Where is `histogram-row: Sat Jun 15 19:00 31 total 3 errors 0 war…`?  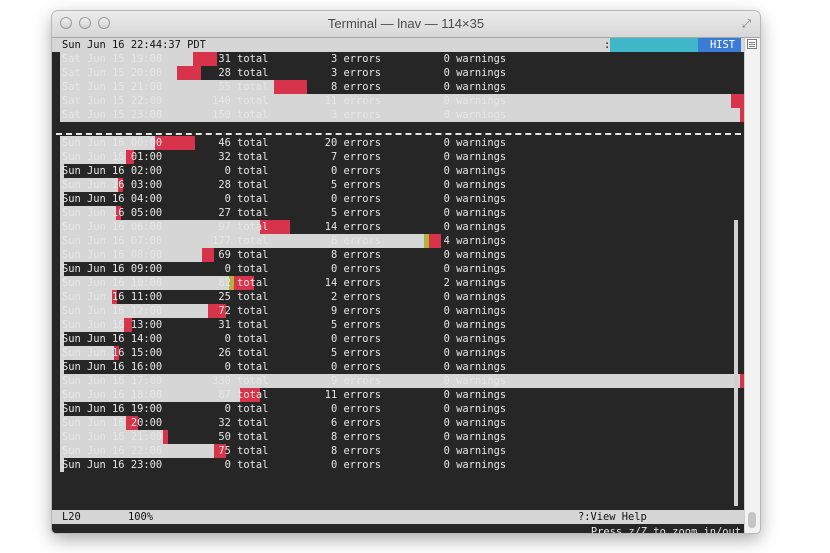 histogram-row: Sat Jun 15 19:00 31 total 3 errors 0 war… is located at coordinates (398, 59).